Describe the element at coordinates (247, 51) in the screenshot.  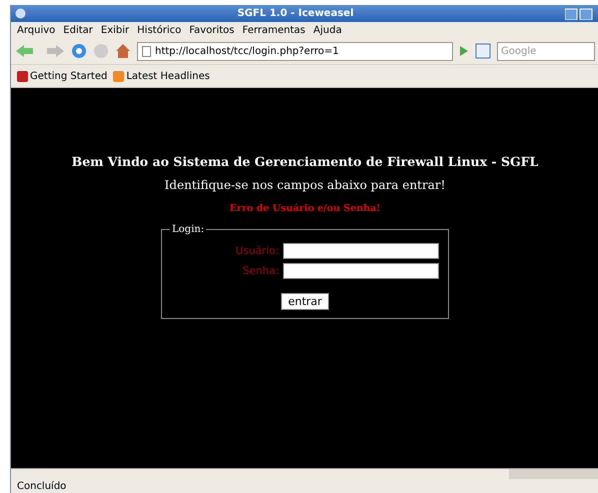
I see `address-text: http://localhost/tcc/login.php?erro=1` at that location.